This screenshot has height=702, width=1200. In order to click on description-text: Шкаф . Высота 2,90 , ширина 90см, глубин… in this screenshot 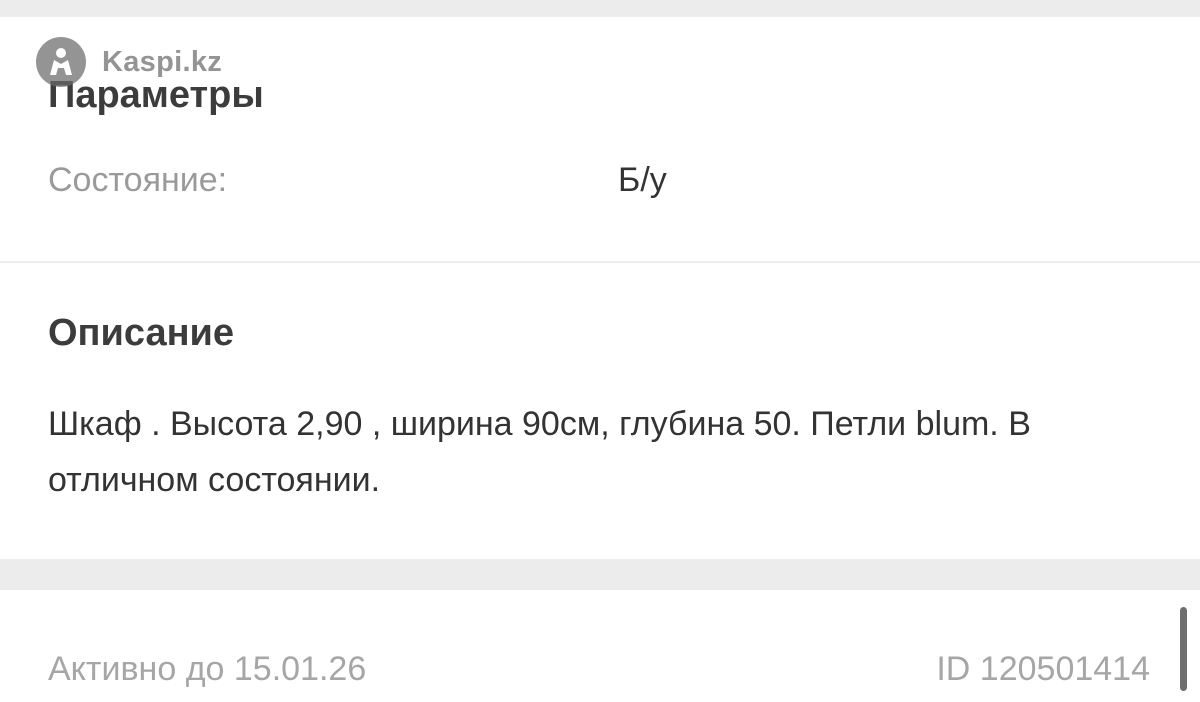, I will do `click(539, 452)`.